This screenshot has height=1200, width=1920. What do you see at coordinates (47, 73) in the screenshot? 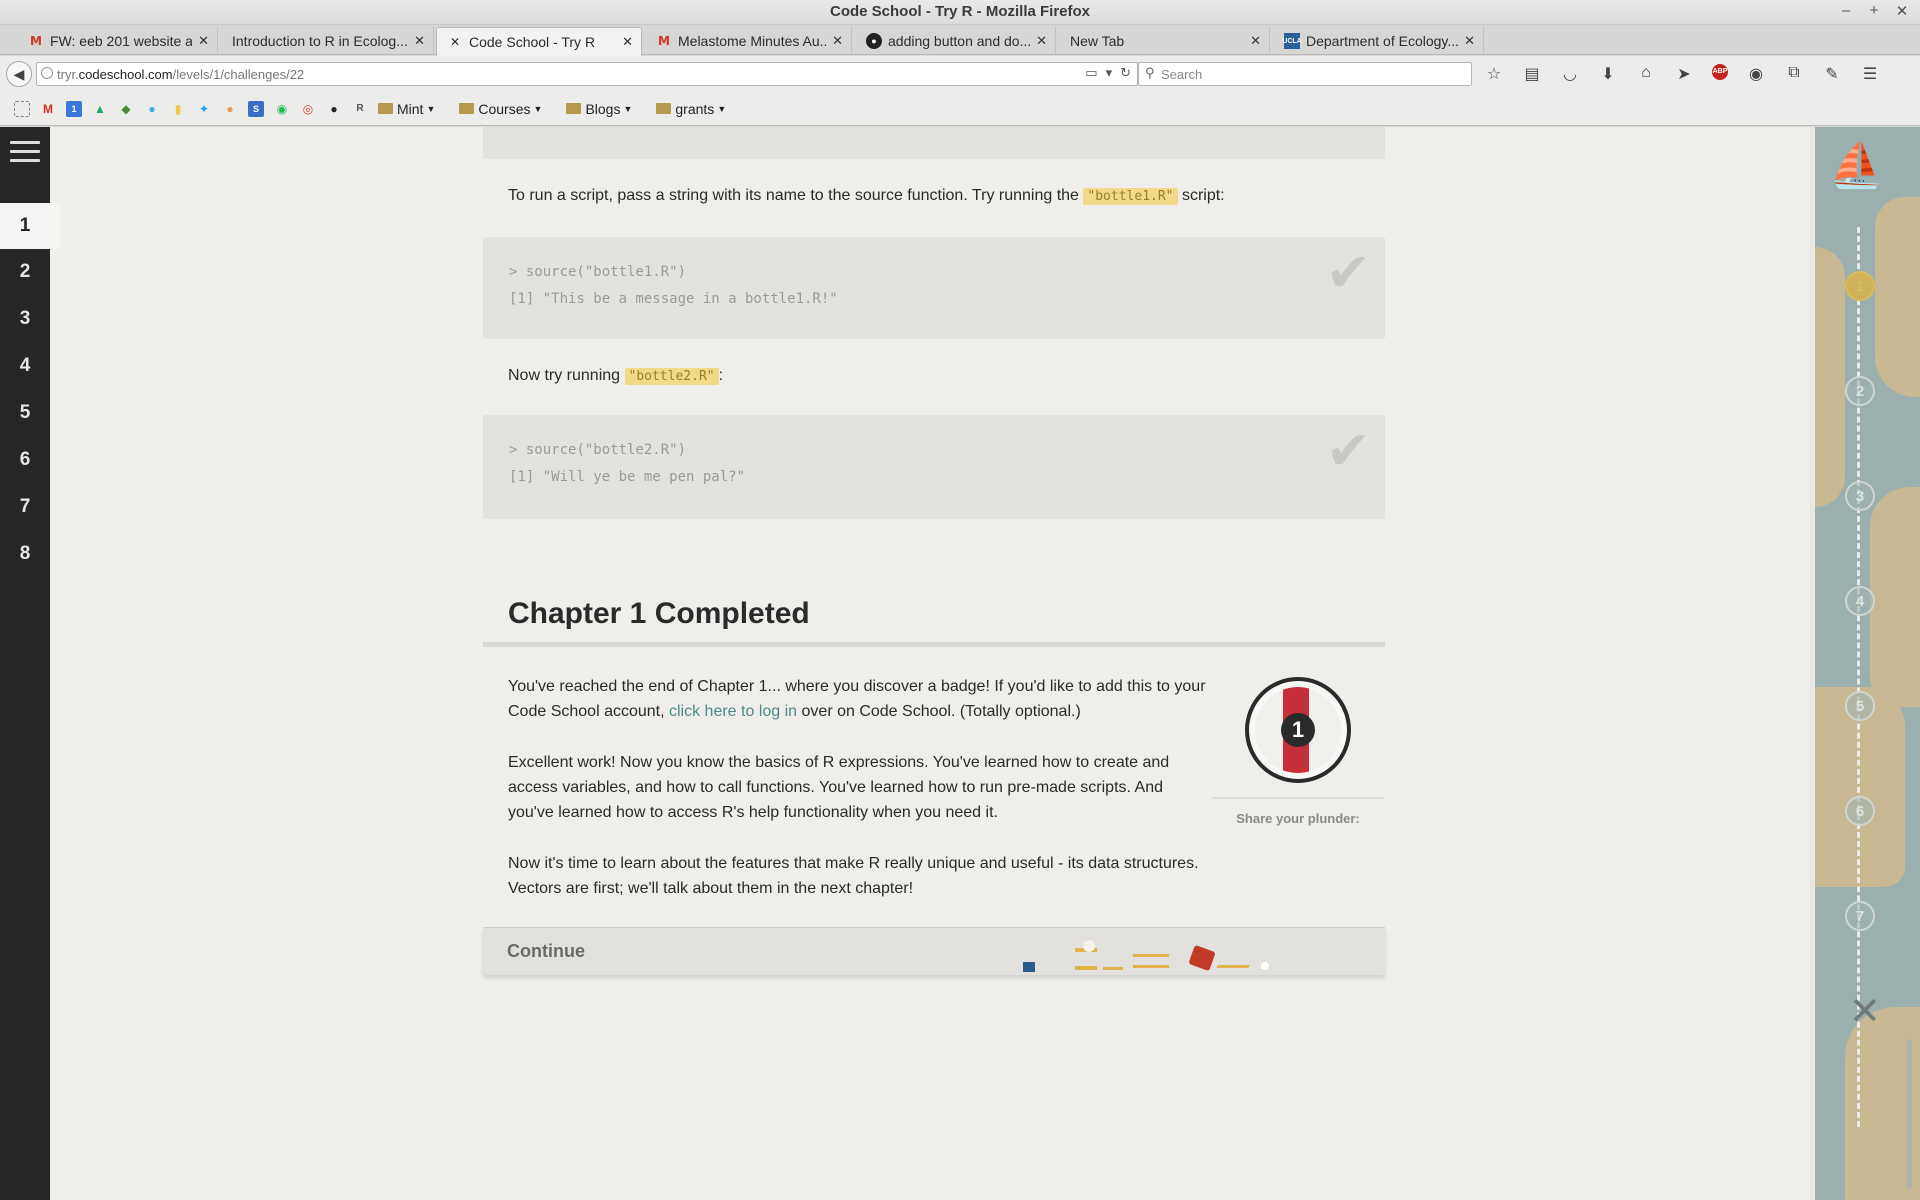
I see `site-info-icon` at bounding box center [47, 73].